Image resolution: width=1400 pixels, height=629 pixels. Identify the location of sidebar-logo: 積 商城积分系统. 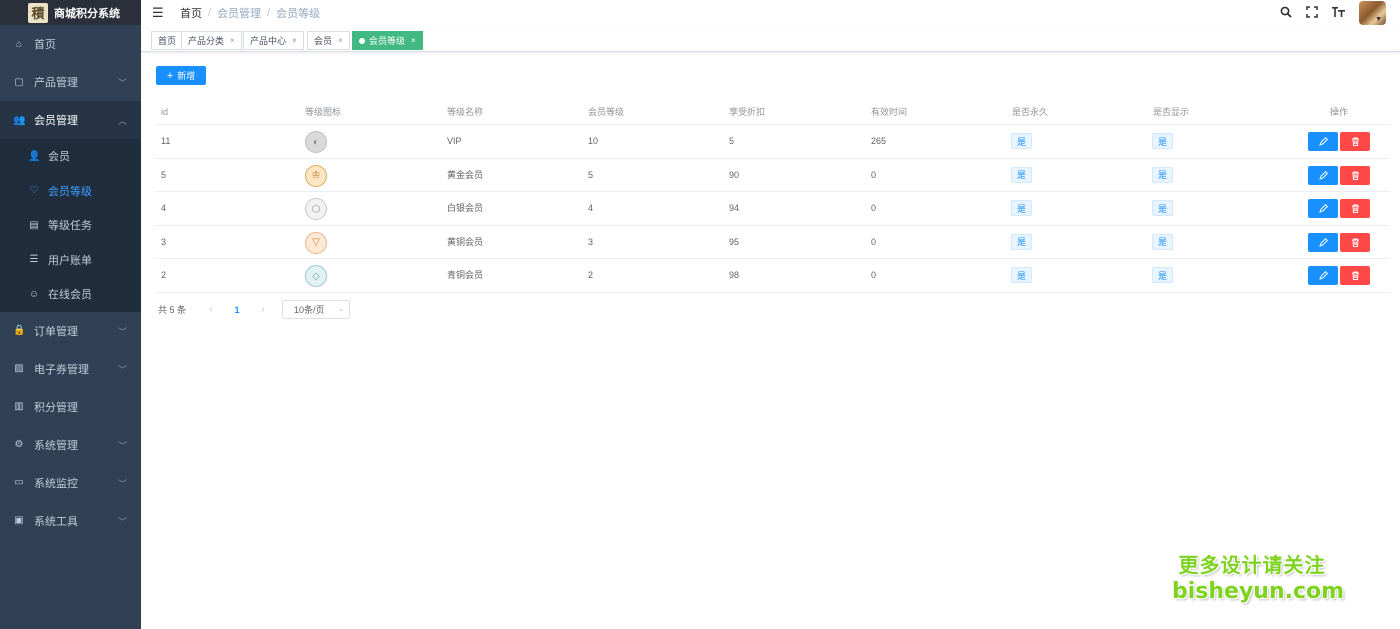
(70, 12).